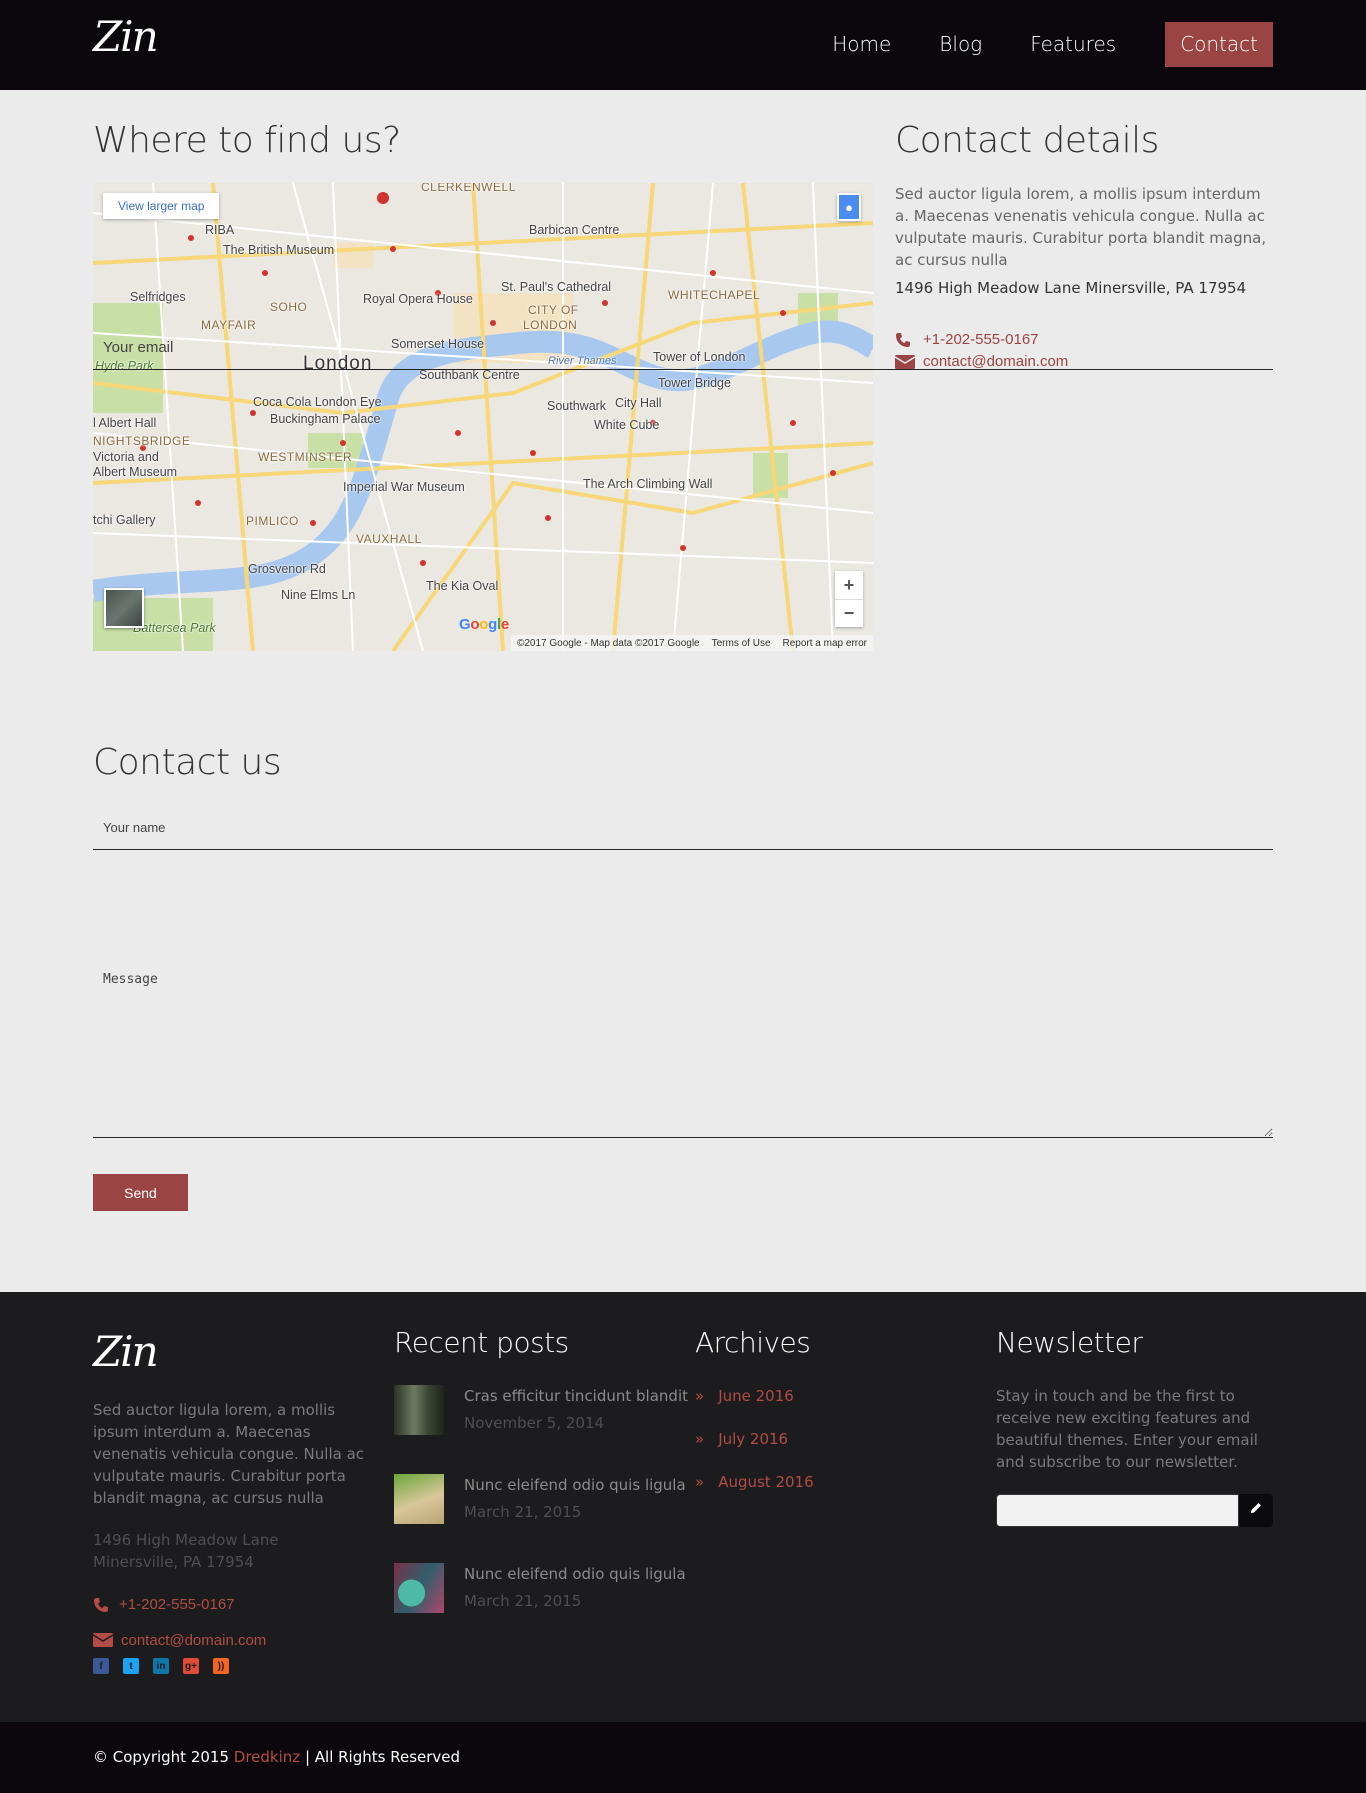  What do you see at coordinates (131, 1666) in the screenshot?
I see `twitter-icon: t` at bounding box center [131, 1666].